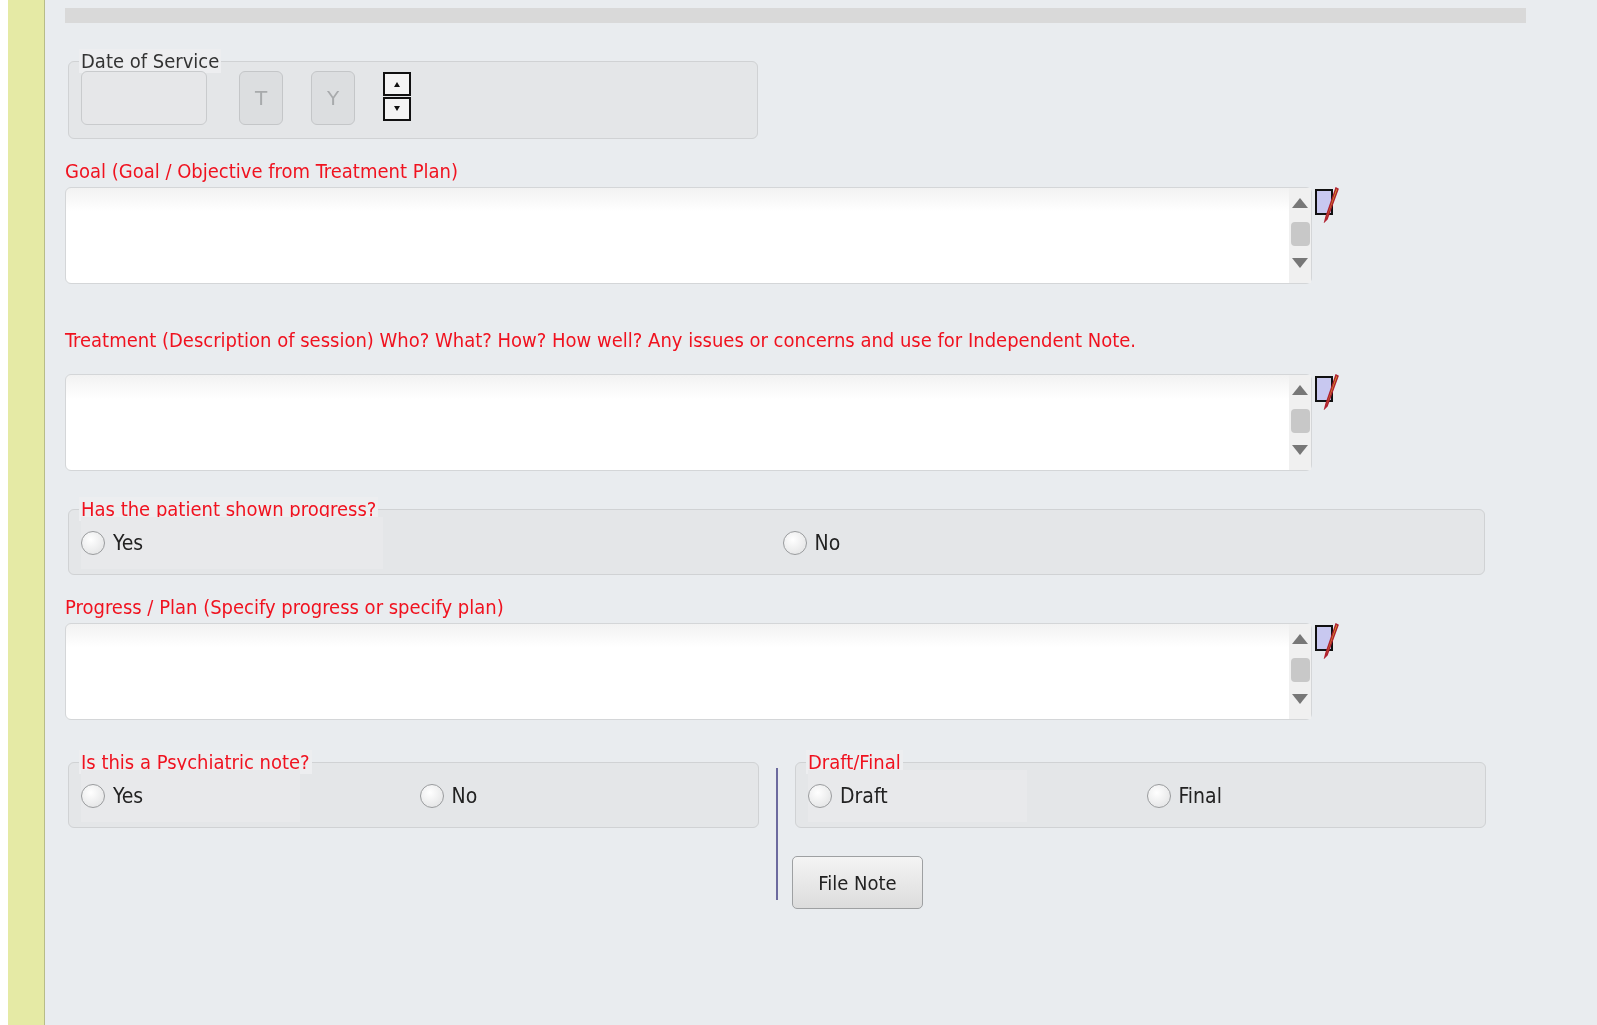 This screenshot has width=1597, height=1025. I want to click on file-note-button: File Note, so click(857, 882).